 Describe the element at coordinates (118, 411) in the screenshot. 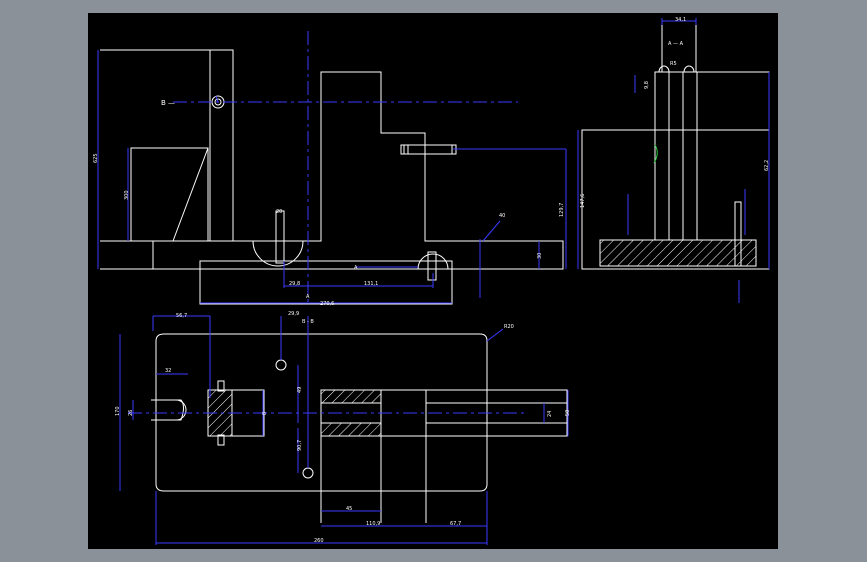

I see `dim-170: 170` at that location.